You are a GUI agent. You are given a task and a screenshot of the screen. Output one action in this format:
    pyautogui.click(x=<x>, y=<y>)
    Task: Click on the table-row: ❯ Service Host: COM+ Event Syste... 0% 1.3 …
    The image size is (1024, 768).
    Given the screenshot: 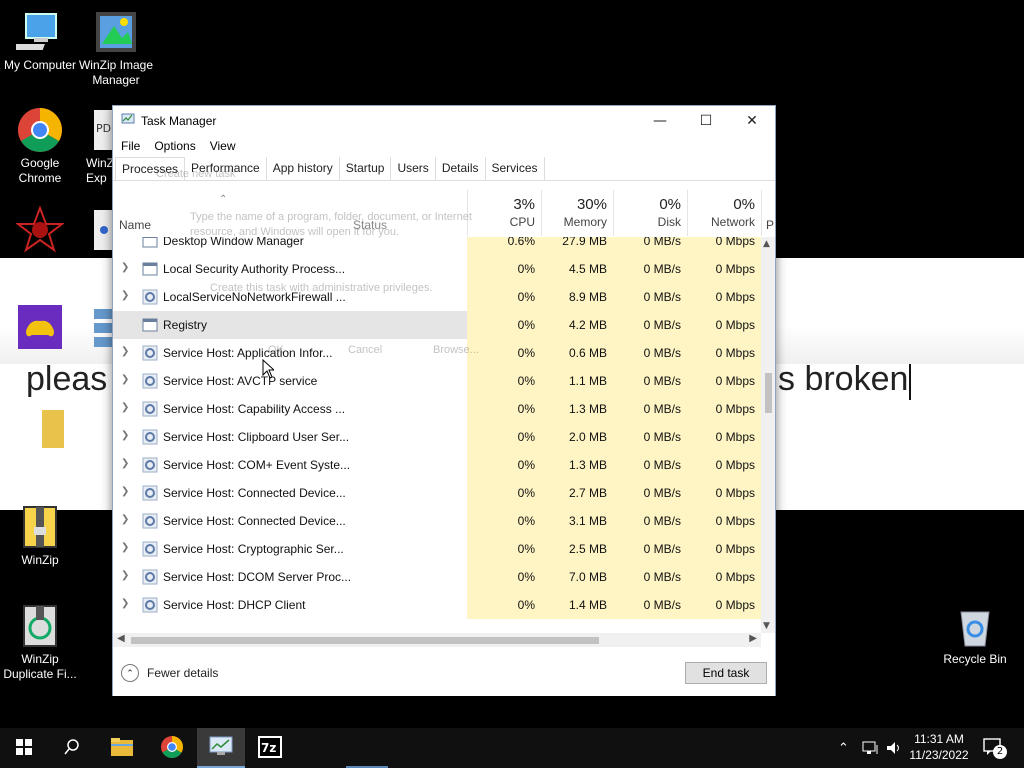 What is the action you would take?
    pyautogui.click(x=437, y=465)
    